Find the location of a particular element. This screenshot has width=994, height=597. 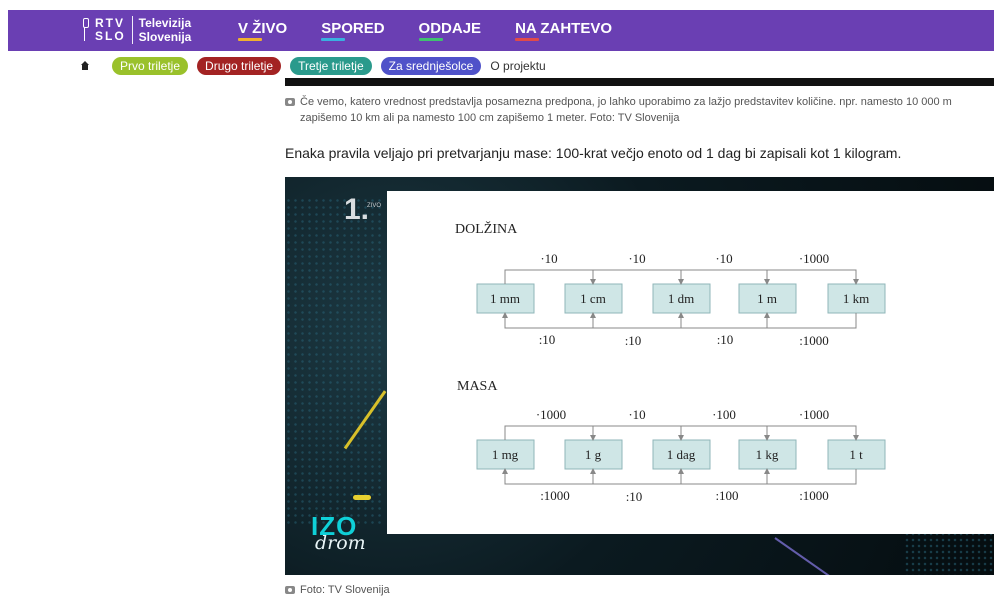

nav-v-zivo-label: V ŽIVO is located at coordinates (263, 28).